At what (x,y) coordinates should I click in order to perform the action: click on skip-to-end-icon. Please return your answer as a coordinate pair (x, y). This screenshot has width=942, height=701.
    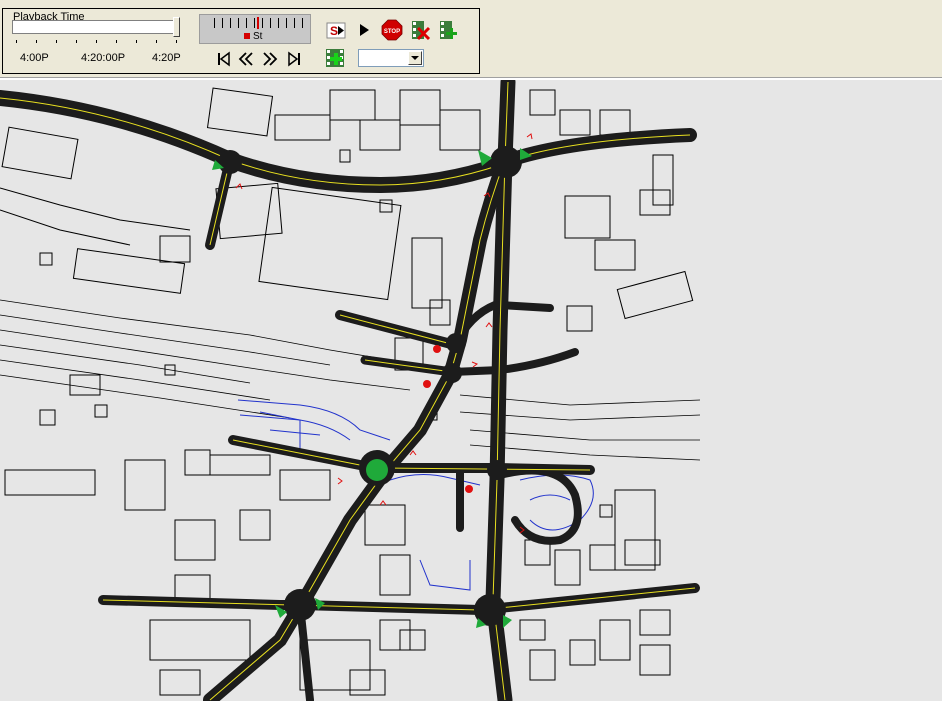
    Looking at the image, I should click on (294, 59).